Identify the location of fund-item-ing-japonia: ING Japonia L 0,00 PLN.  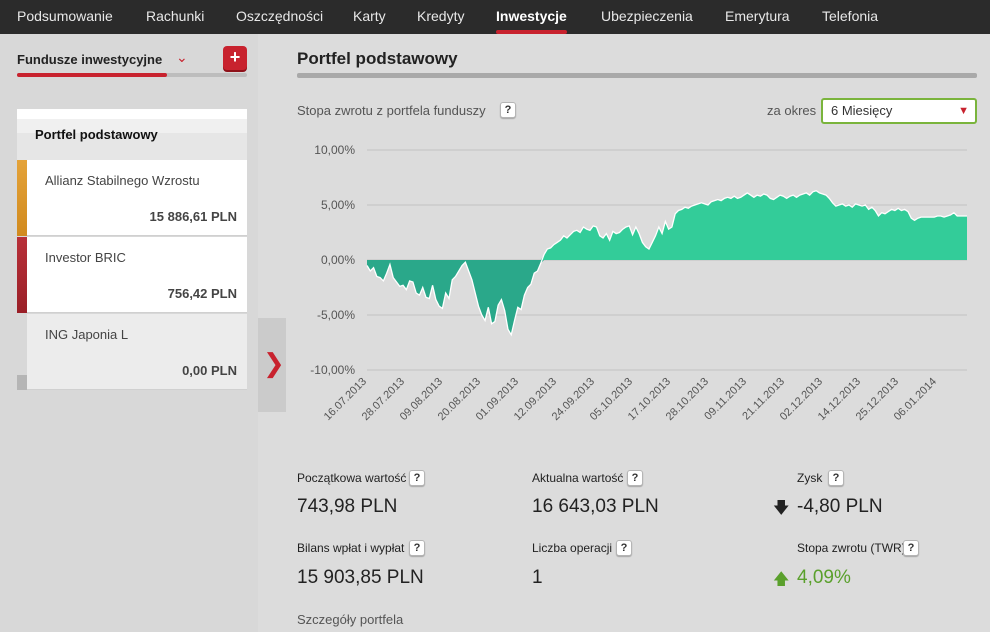
(132, 352).